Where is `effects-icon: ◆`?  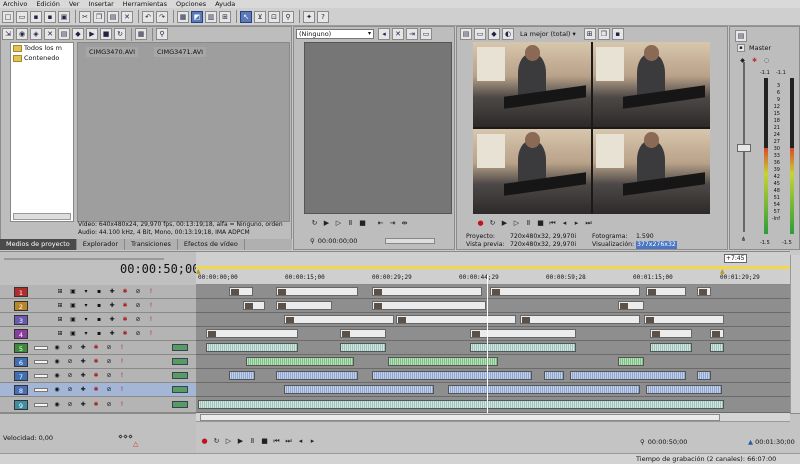
effects-icon: ◆ is located at coordinates (78, 34).